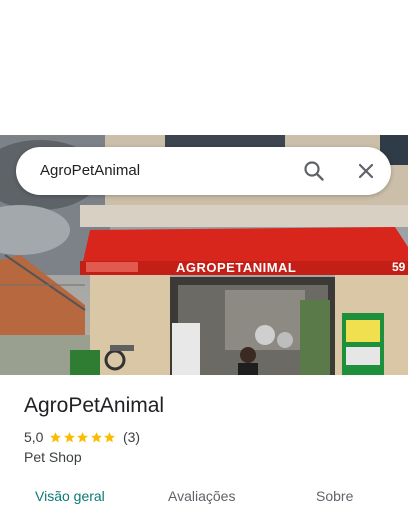 This screenshot has width=408, height=510. What do you see at coordinates (236, 267) in the screenshot?
I see `awning-sign-text: AGROPETANIMAL` at bounding box center [236, 267].